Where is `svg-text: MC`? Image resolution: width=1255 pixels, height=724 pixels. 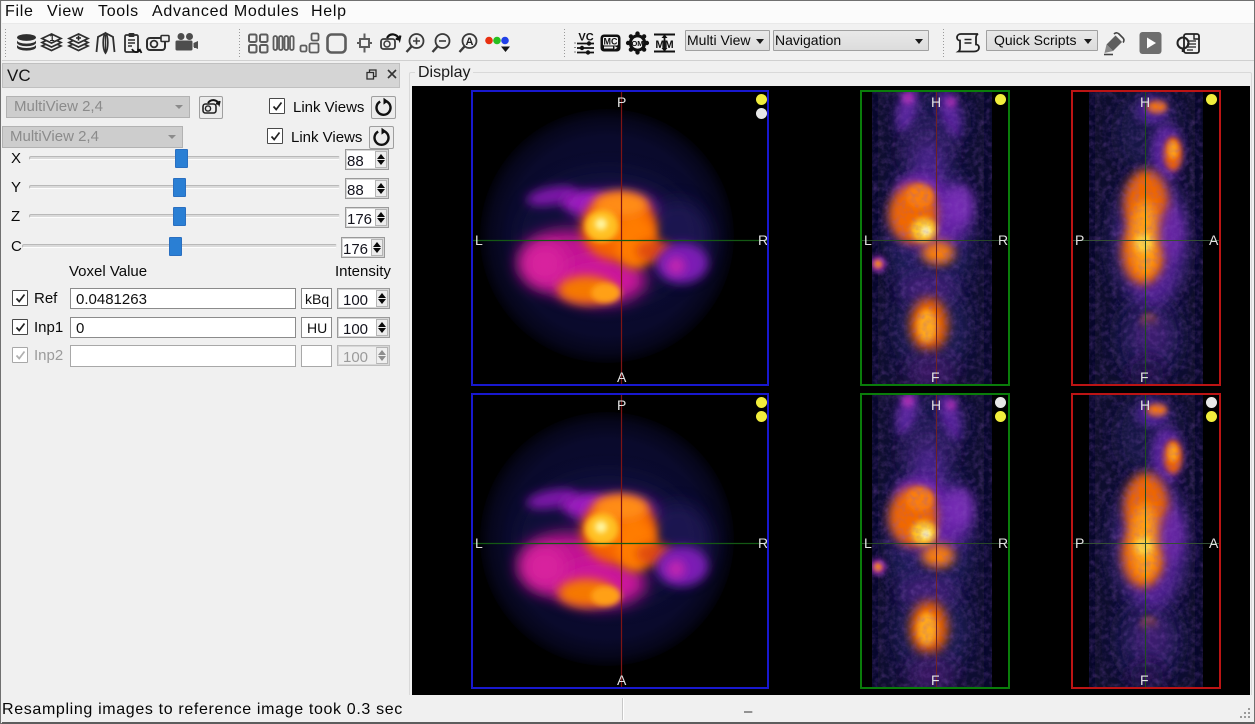 svg-text: MC is located at coordinates (611, 42).